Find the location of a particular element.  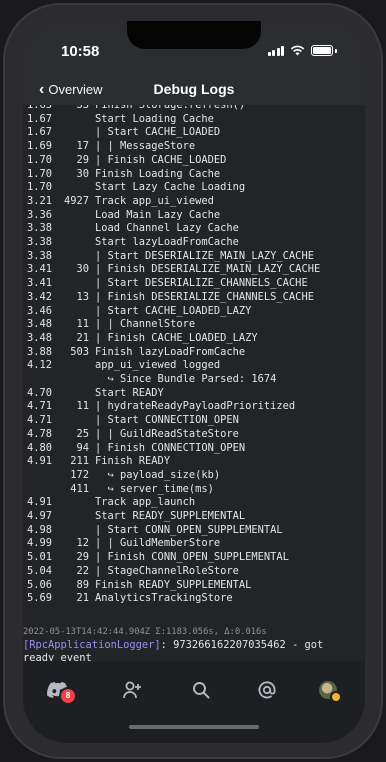

log-message: | Start DESERIALIZE_MAIN_LAZY_CACHE is located at coordinates (204, 255).